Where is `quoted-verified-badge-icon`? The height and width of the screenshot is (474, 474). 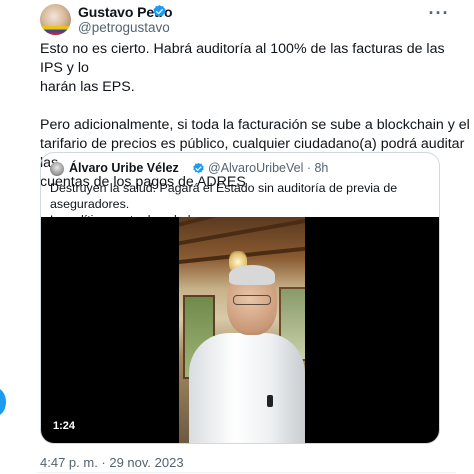 quoted-verified-badge-icon is located at coordinates (198, 168).